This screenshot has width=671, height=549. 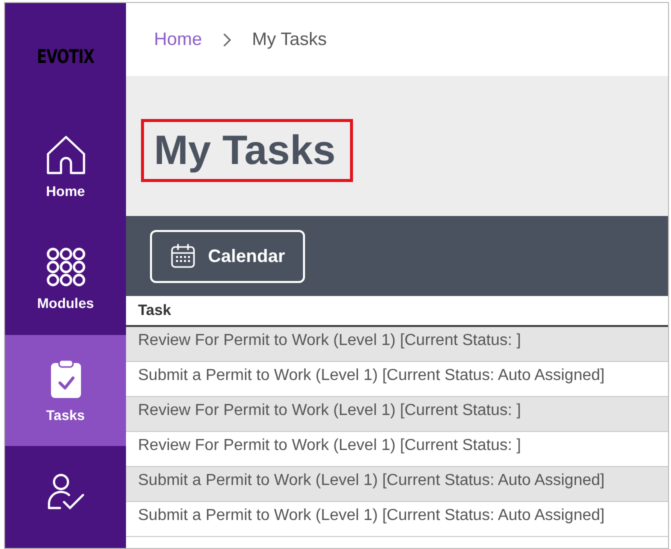 I want to click on nav-item: Tasks, so click(x=65, y=390).